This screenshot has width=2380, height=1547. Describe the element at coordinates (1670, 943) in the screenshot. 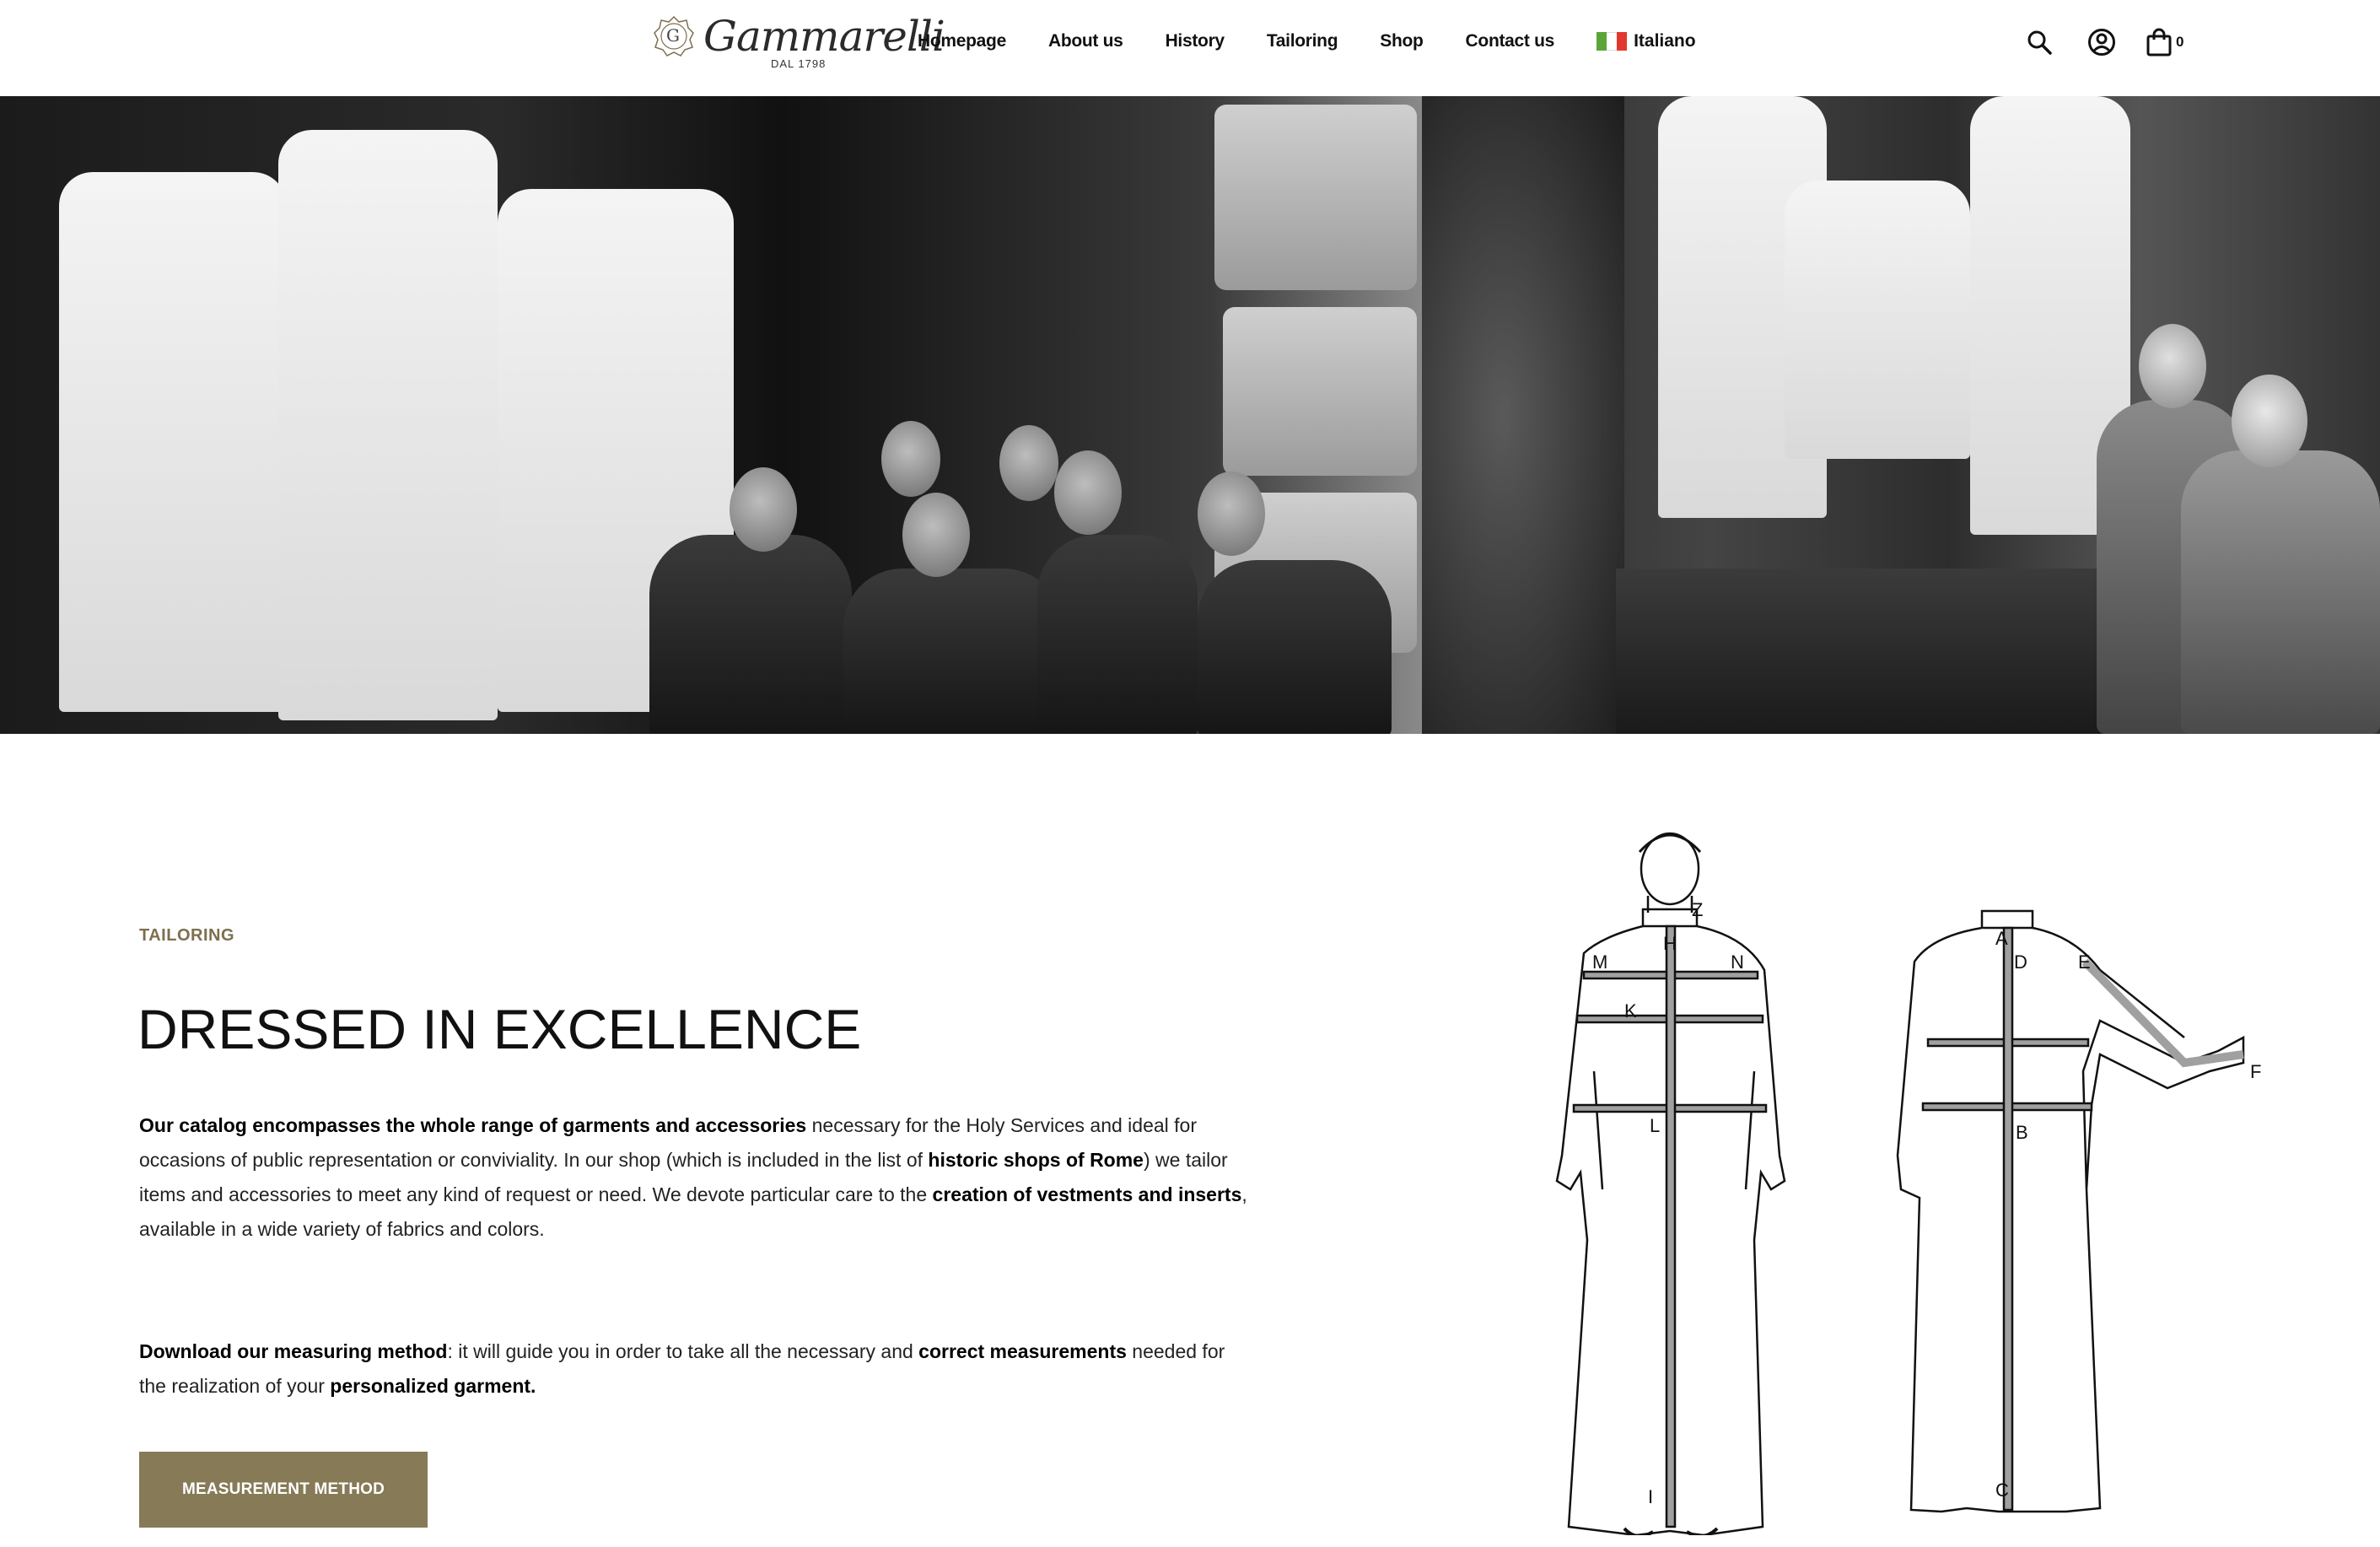

I see `label-h: H` at that location.